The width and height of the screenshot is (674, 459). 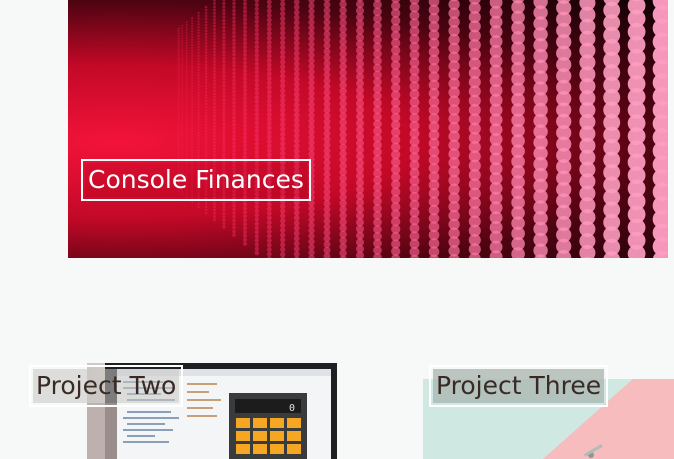 What do you see at coordinates (518, 386) in the screenshot?
I see `project-three-title: Project Three` at bounding box center [518, 386].